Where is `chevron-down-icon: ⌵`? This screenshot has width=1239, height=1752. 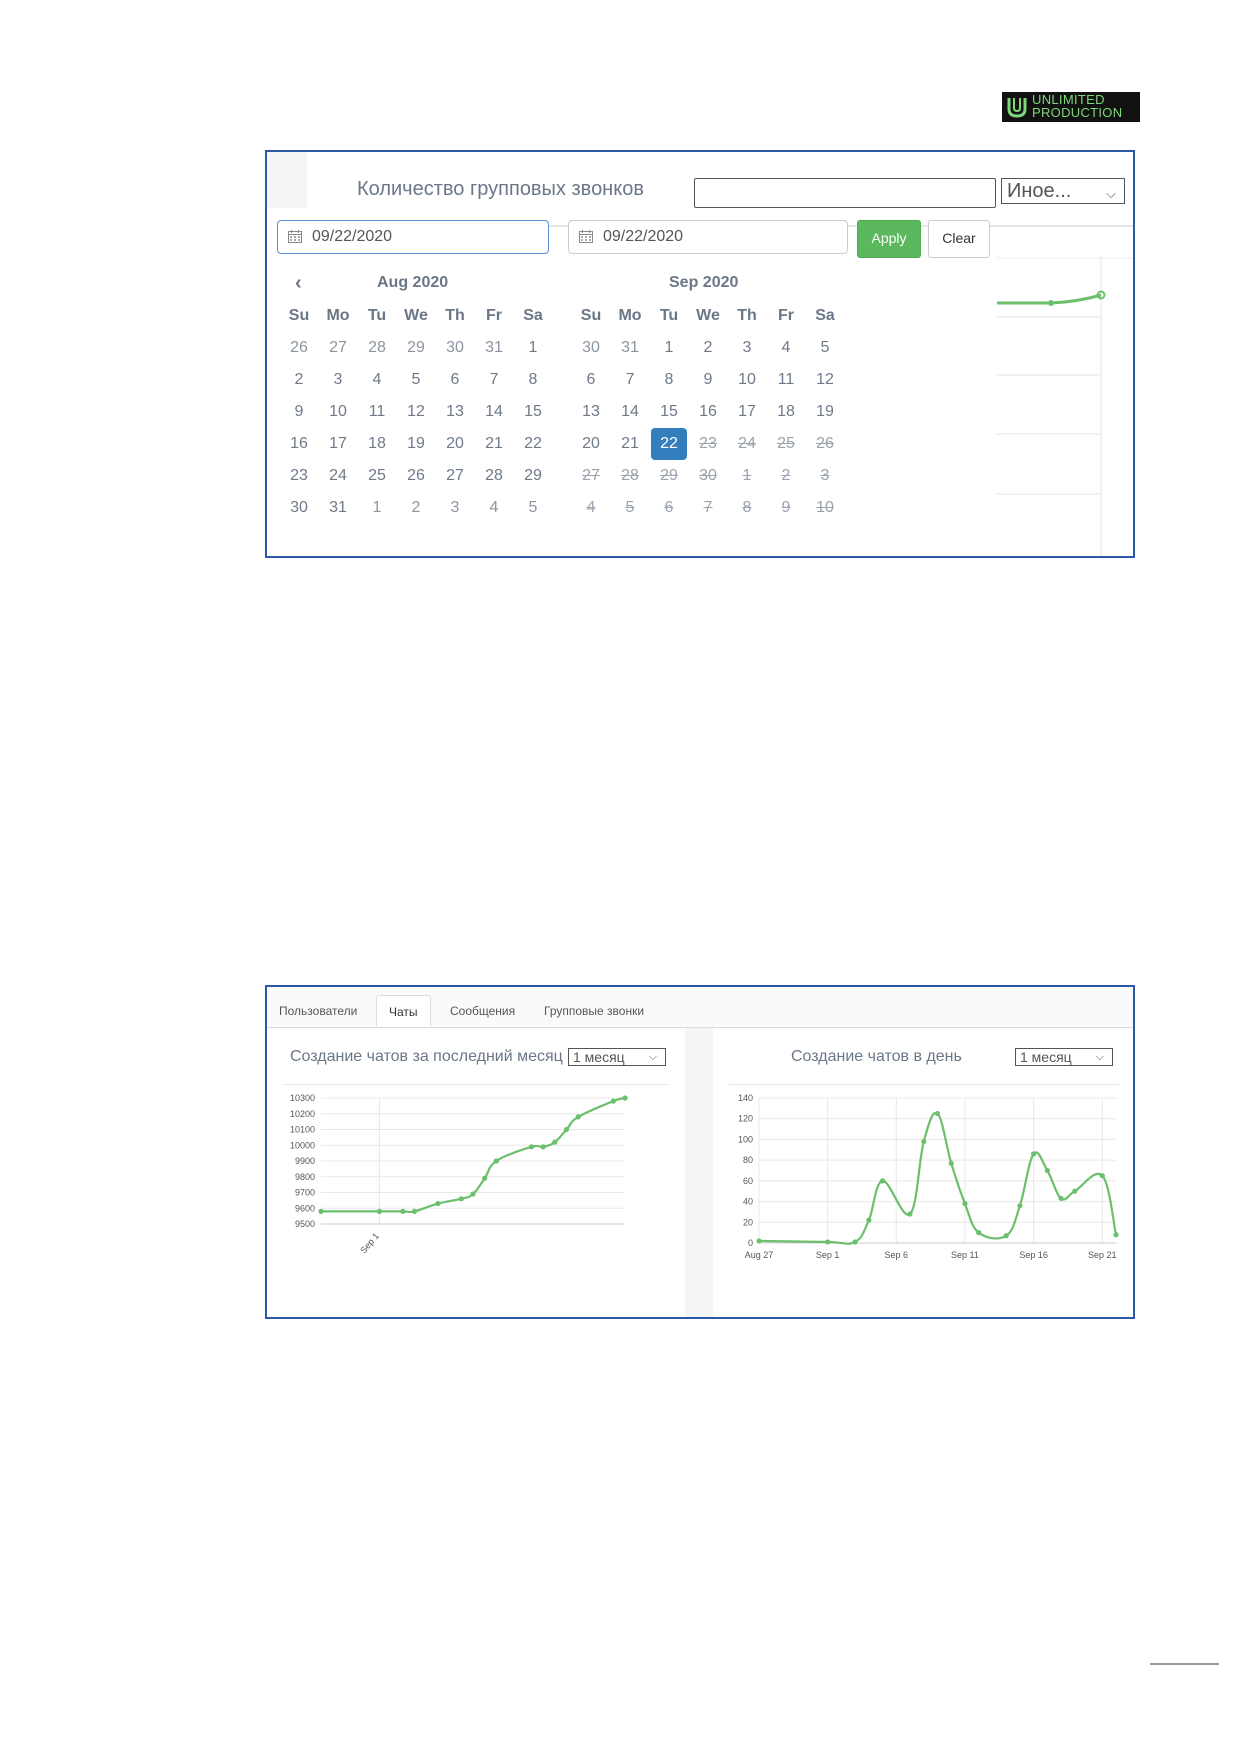
chevron-down-icon: ⌵ is located at coordinates (652, 1057).